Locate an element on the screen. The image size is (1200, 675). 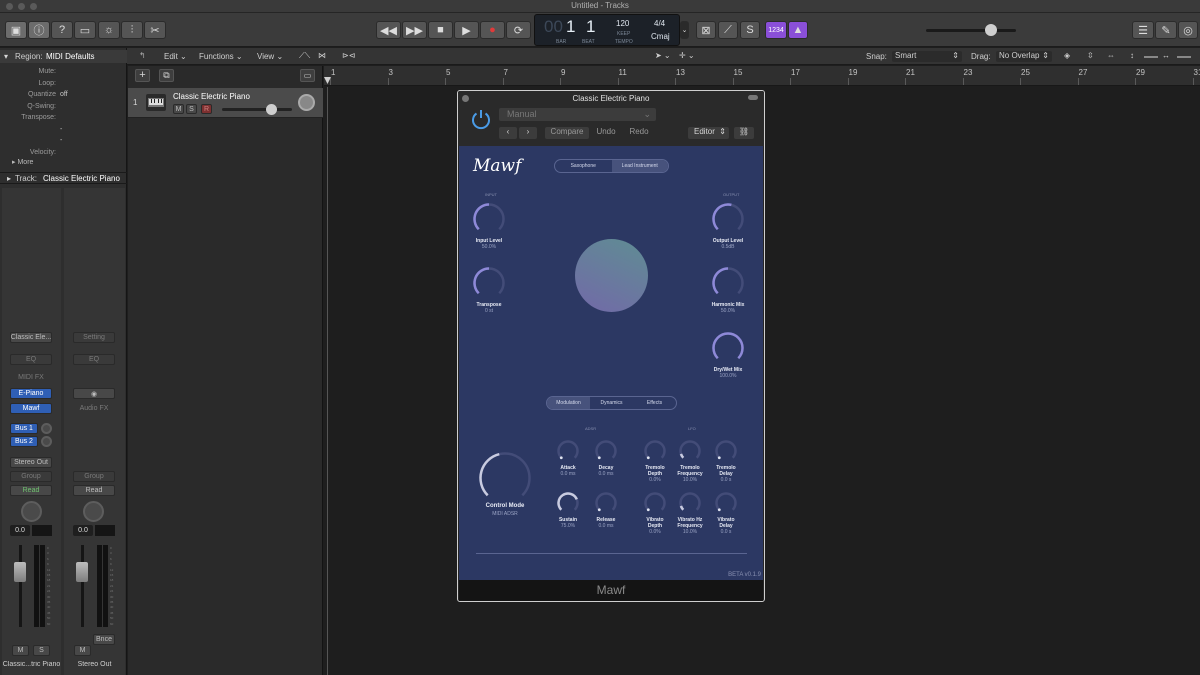
back-icon: ↰ is located at coordinates (142, 55).